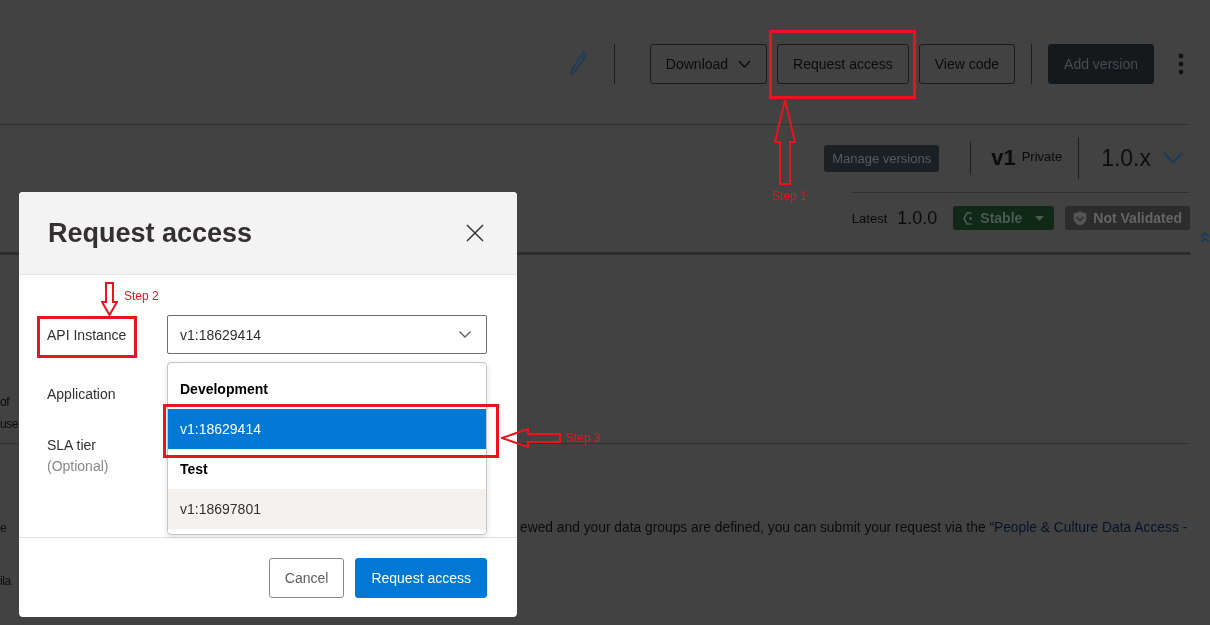 This screenshot has width=1210, height=625. What do you see at coordinates (421, 578) in the screenshot?
I see `submit-button: Request access` at bounding box center [421, 578].